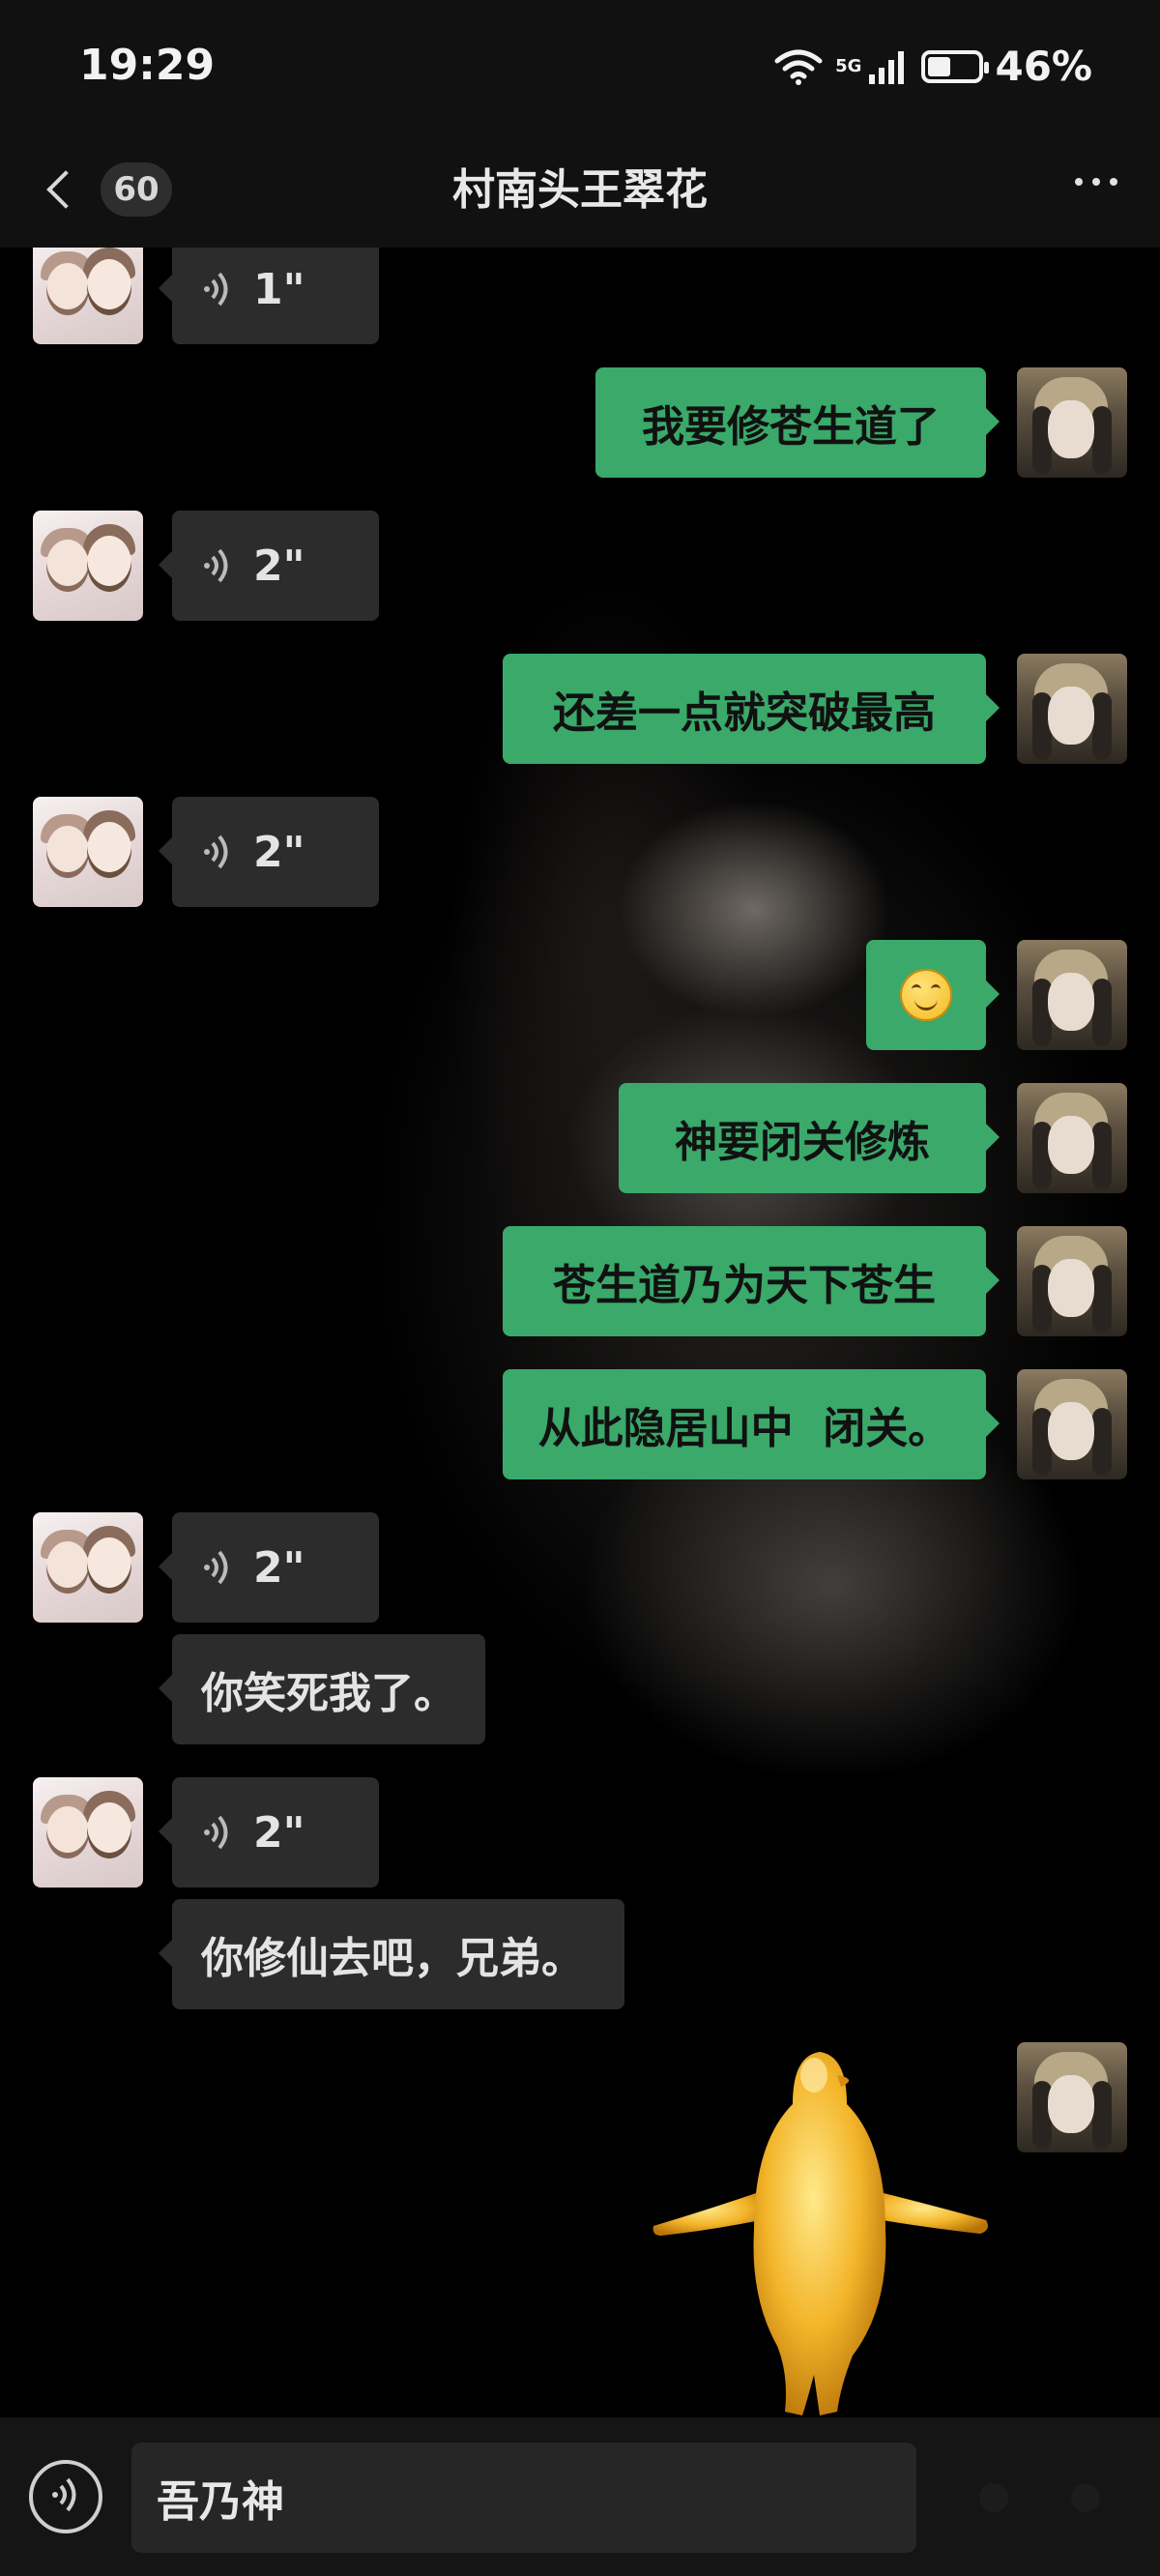 This screenshot has height=2576, width=1160. I want to click on sent-text-message: 我要修苍生道了, so click(797, 422).